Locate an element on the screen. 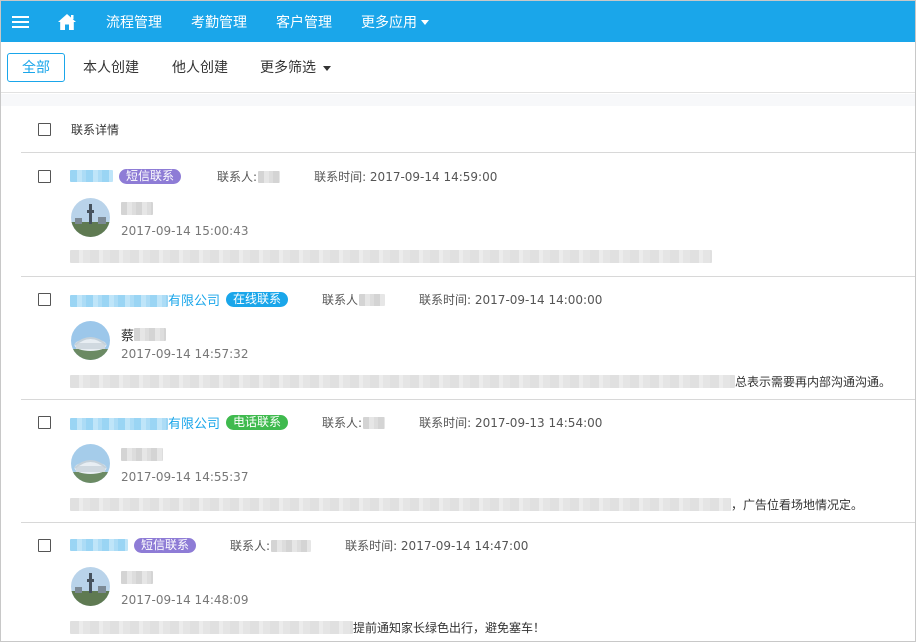  filter-others-button: 他人创建 is located at coordinates (200, 67).